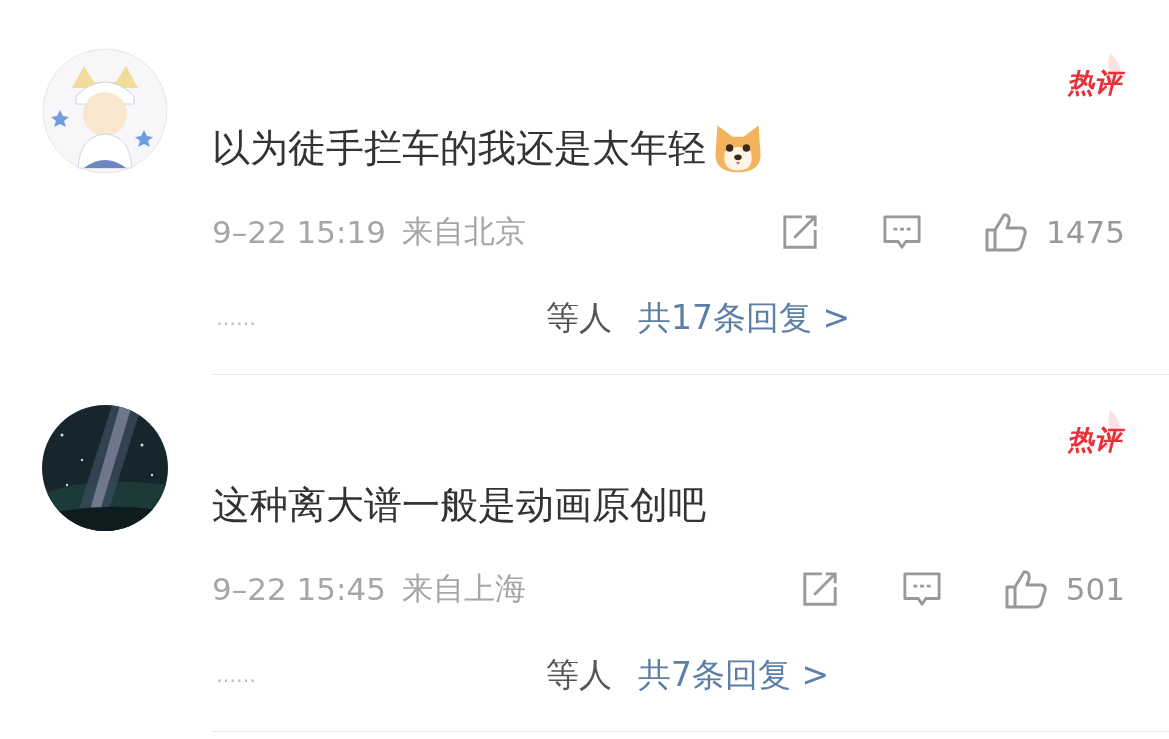  What do you see at coordinates (299, 232) in the screenshot?
I see `comment-time: 9–22 15:19` at bounding box center [299, 232].